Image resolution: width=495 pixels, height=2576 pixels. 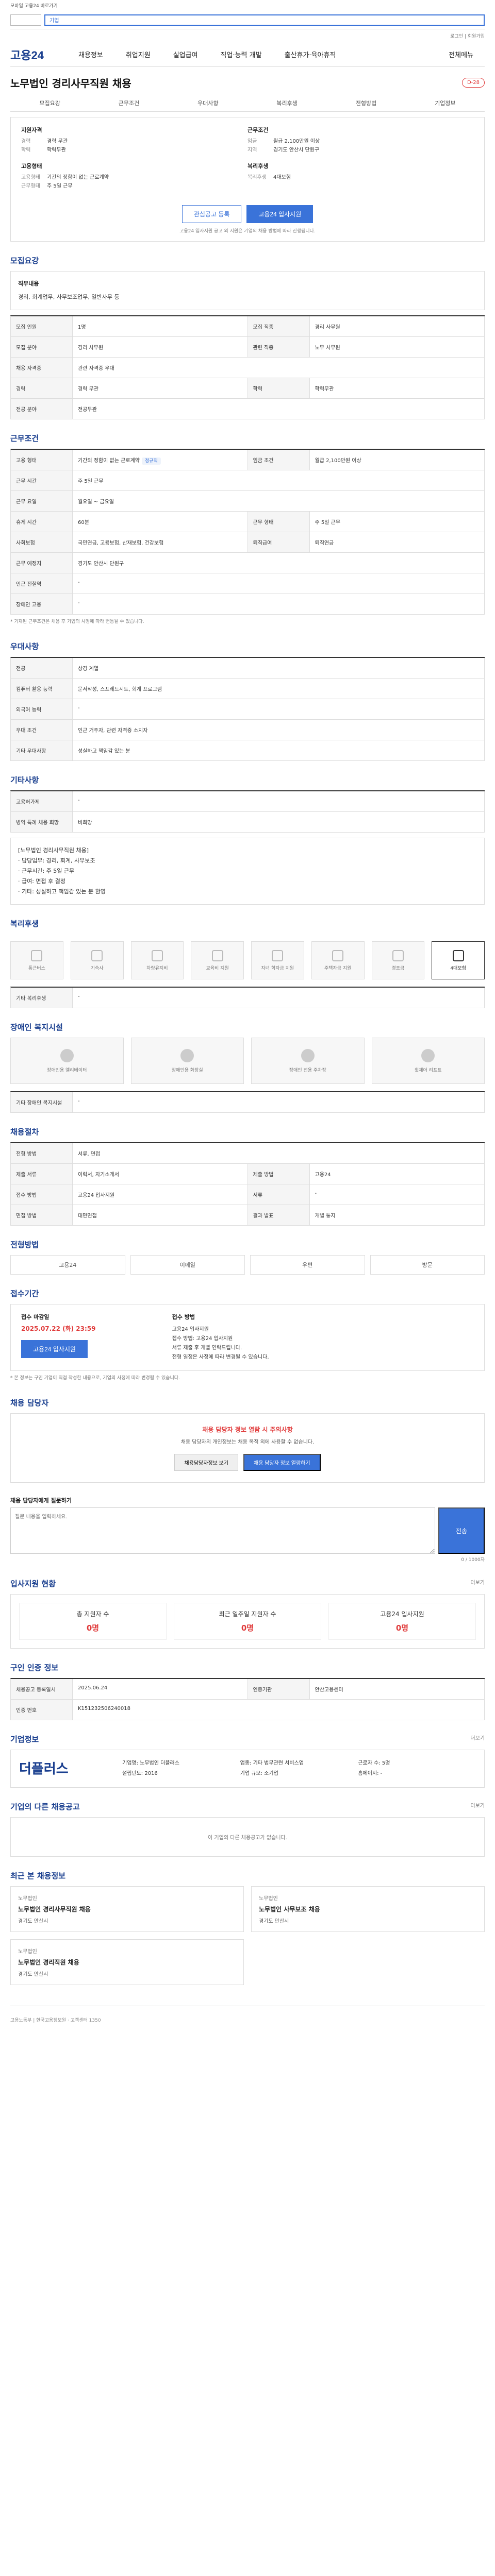 I want to click on kv-key: 임금, so click(x=252, y=141).